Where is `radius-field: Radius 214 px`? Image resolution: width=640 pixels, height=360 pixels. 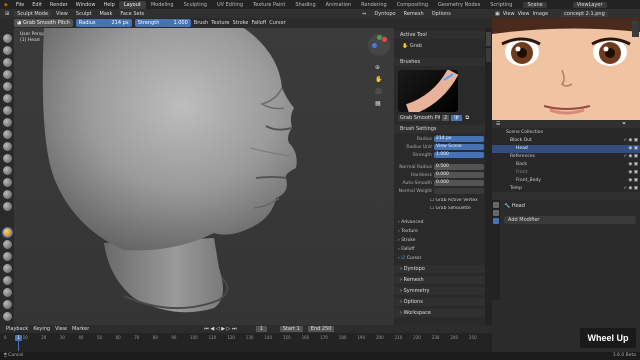 radius-field: Radius 214 px is located at coordinates (103, 23).